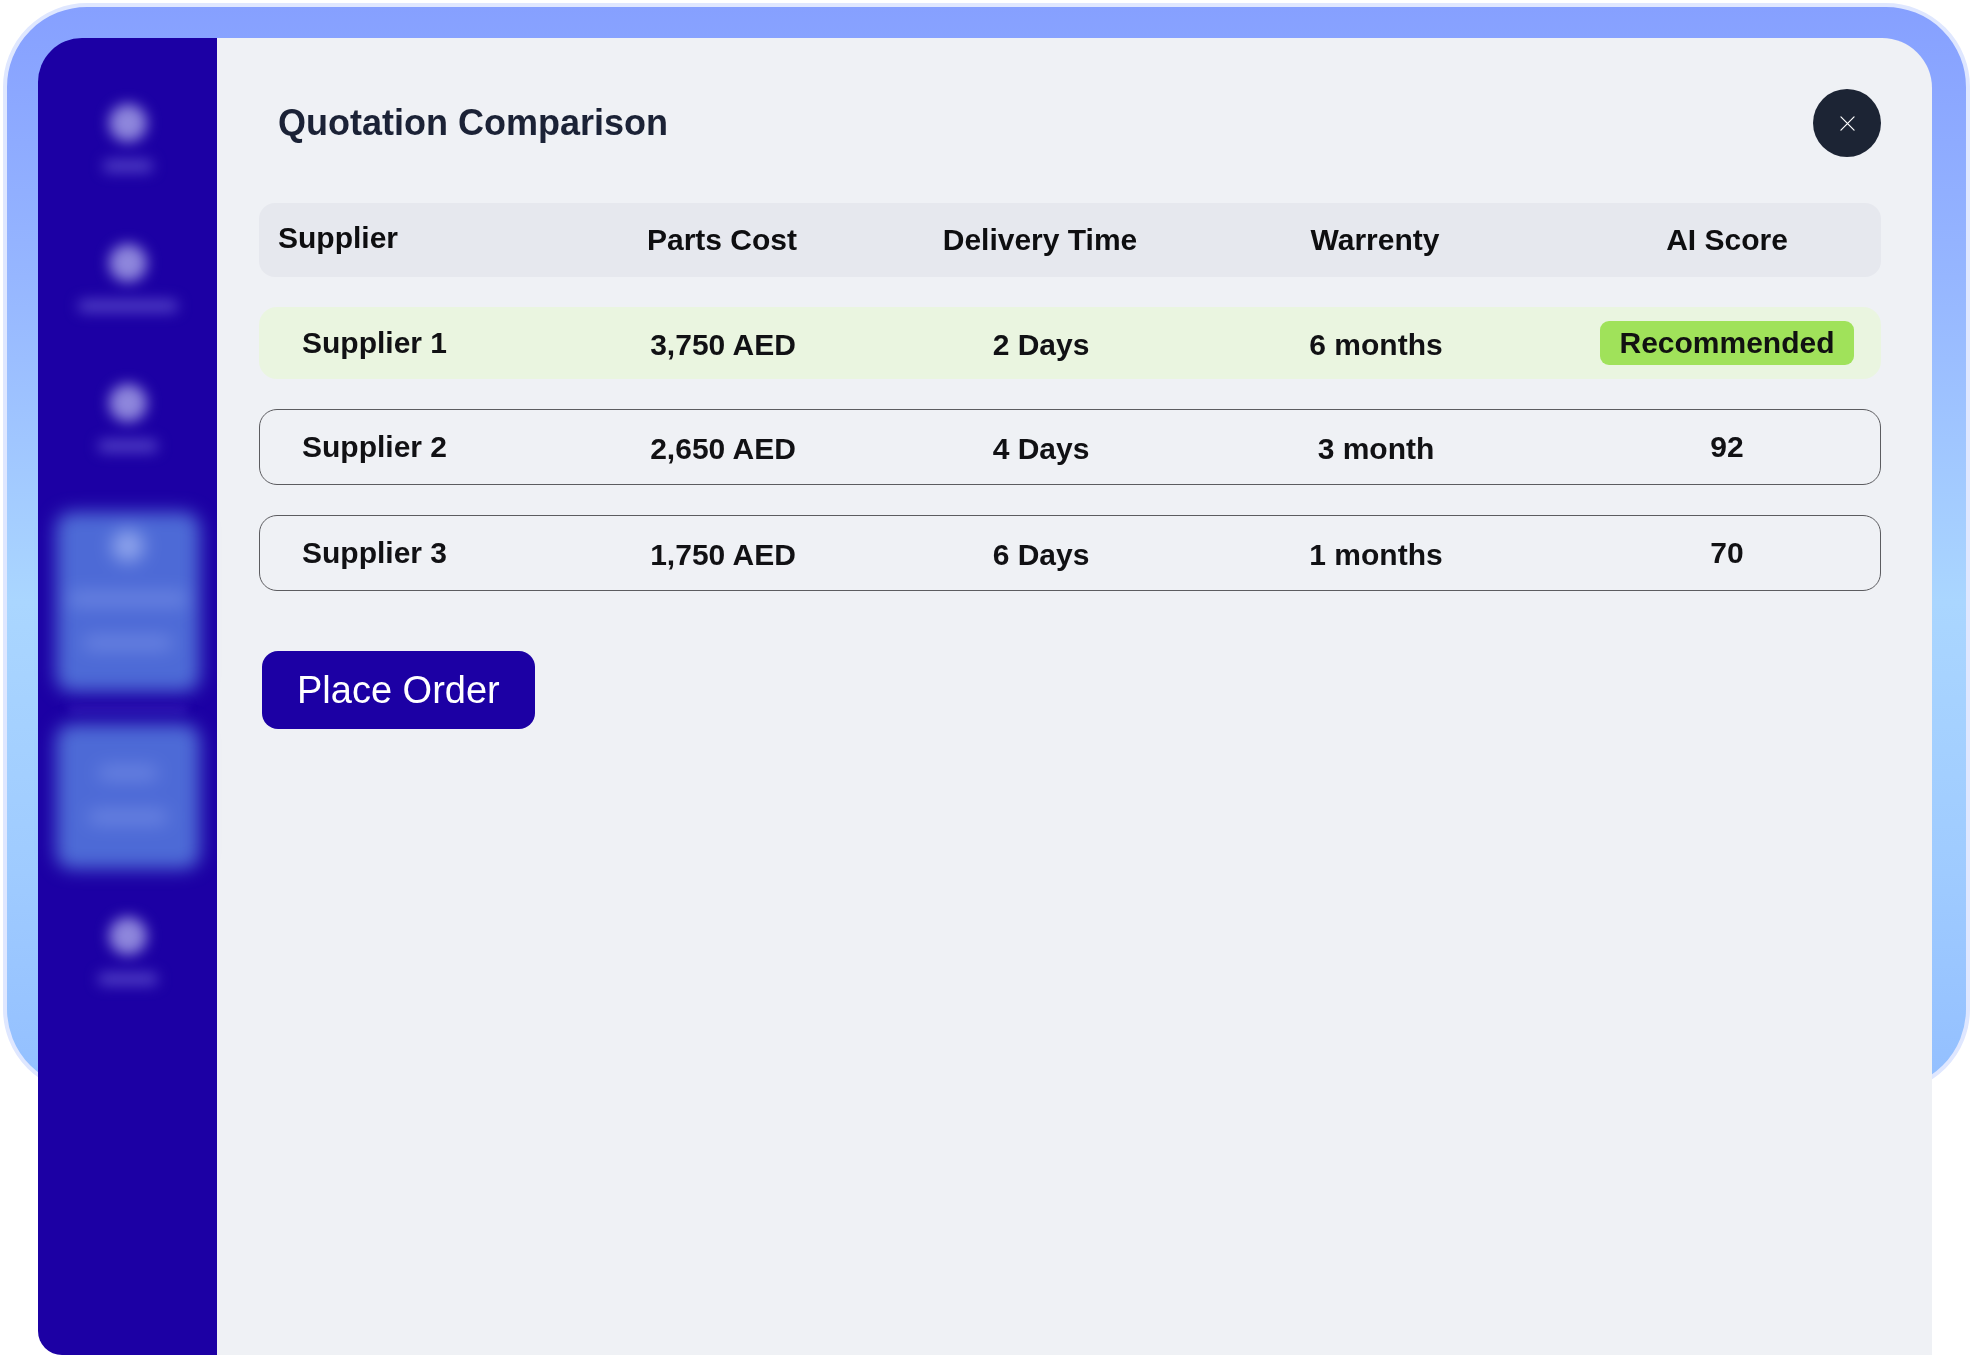  Describe the element at coordinates (375, 447) in the screenshot. I see `table-cell: Supplier 2` at that location.